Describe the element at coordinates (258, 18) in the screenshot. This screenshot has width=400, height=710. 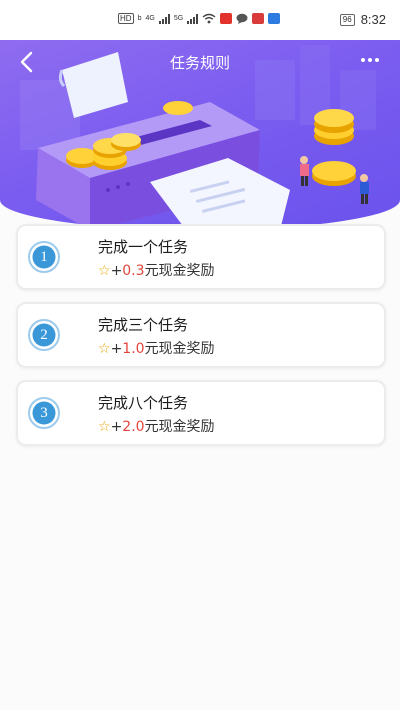
I see `mail-icon` at that location.